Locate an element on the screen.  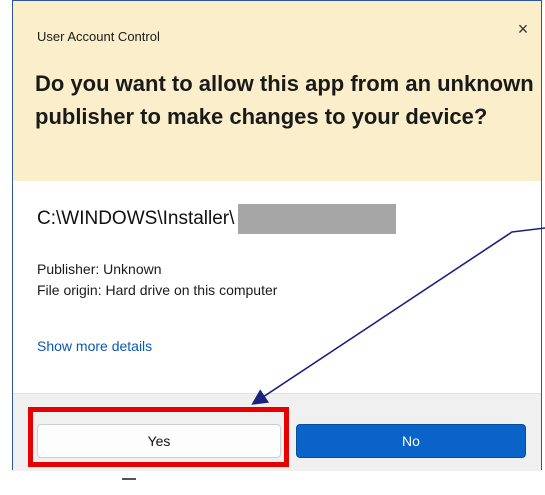
yes-button: Yes is located at coordinates (159, 441).